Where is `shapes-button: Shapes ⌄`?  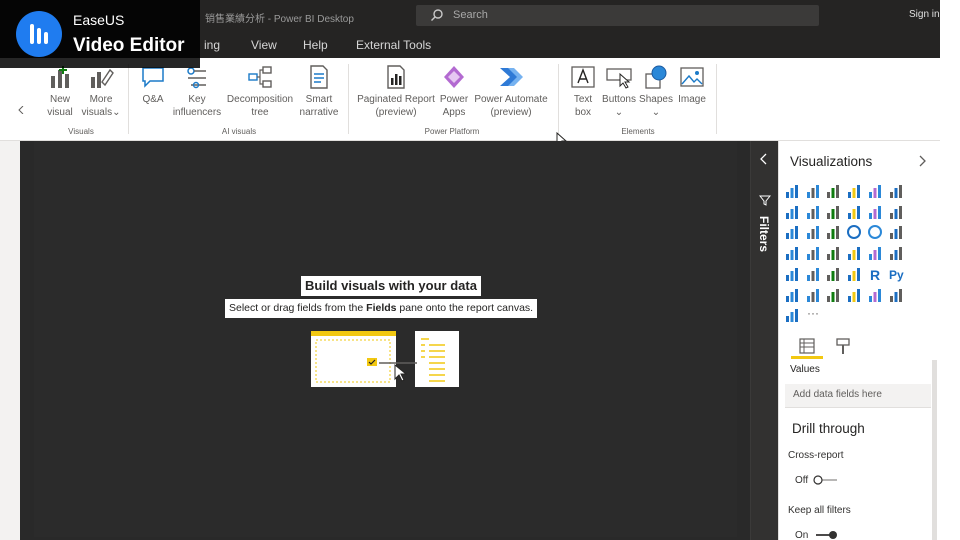 shapes-button: Shapes ⌄ is located at coordinates (656, 91).